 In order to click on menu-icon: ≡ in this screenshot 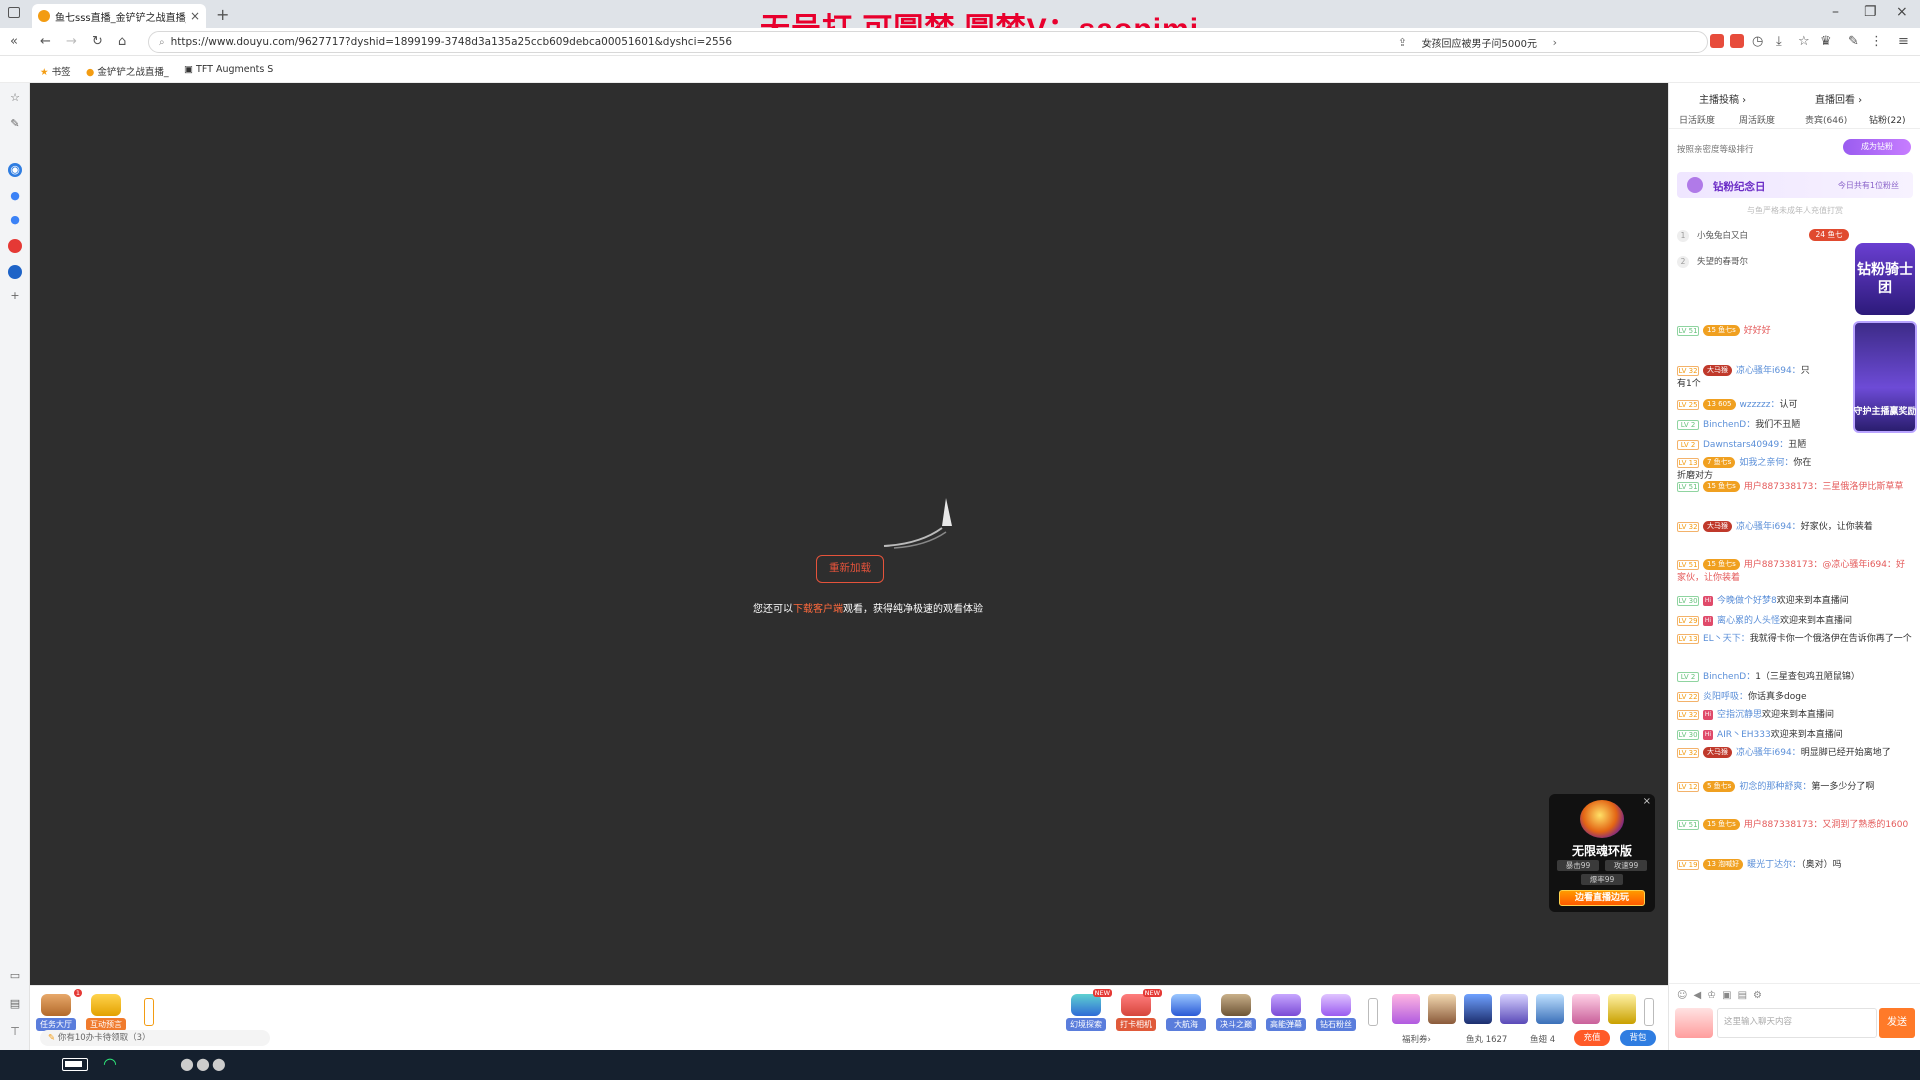, I will do `click(1903, 41)`.